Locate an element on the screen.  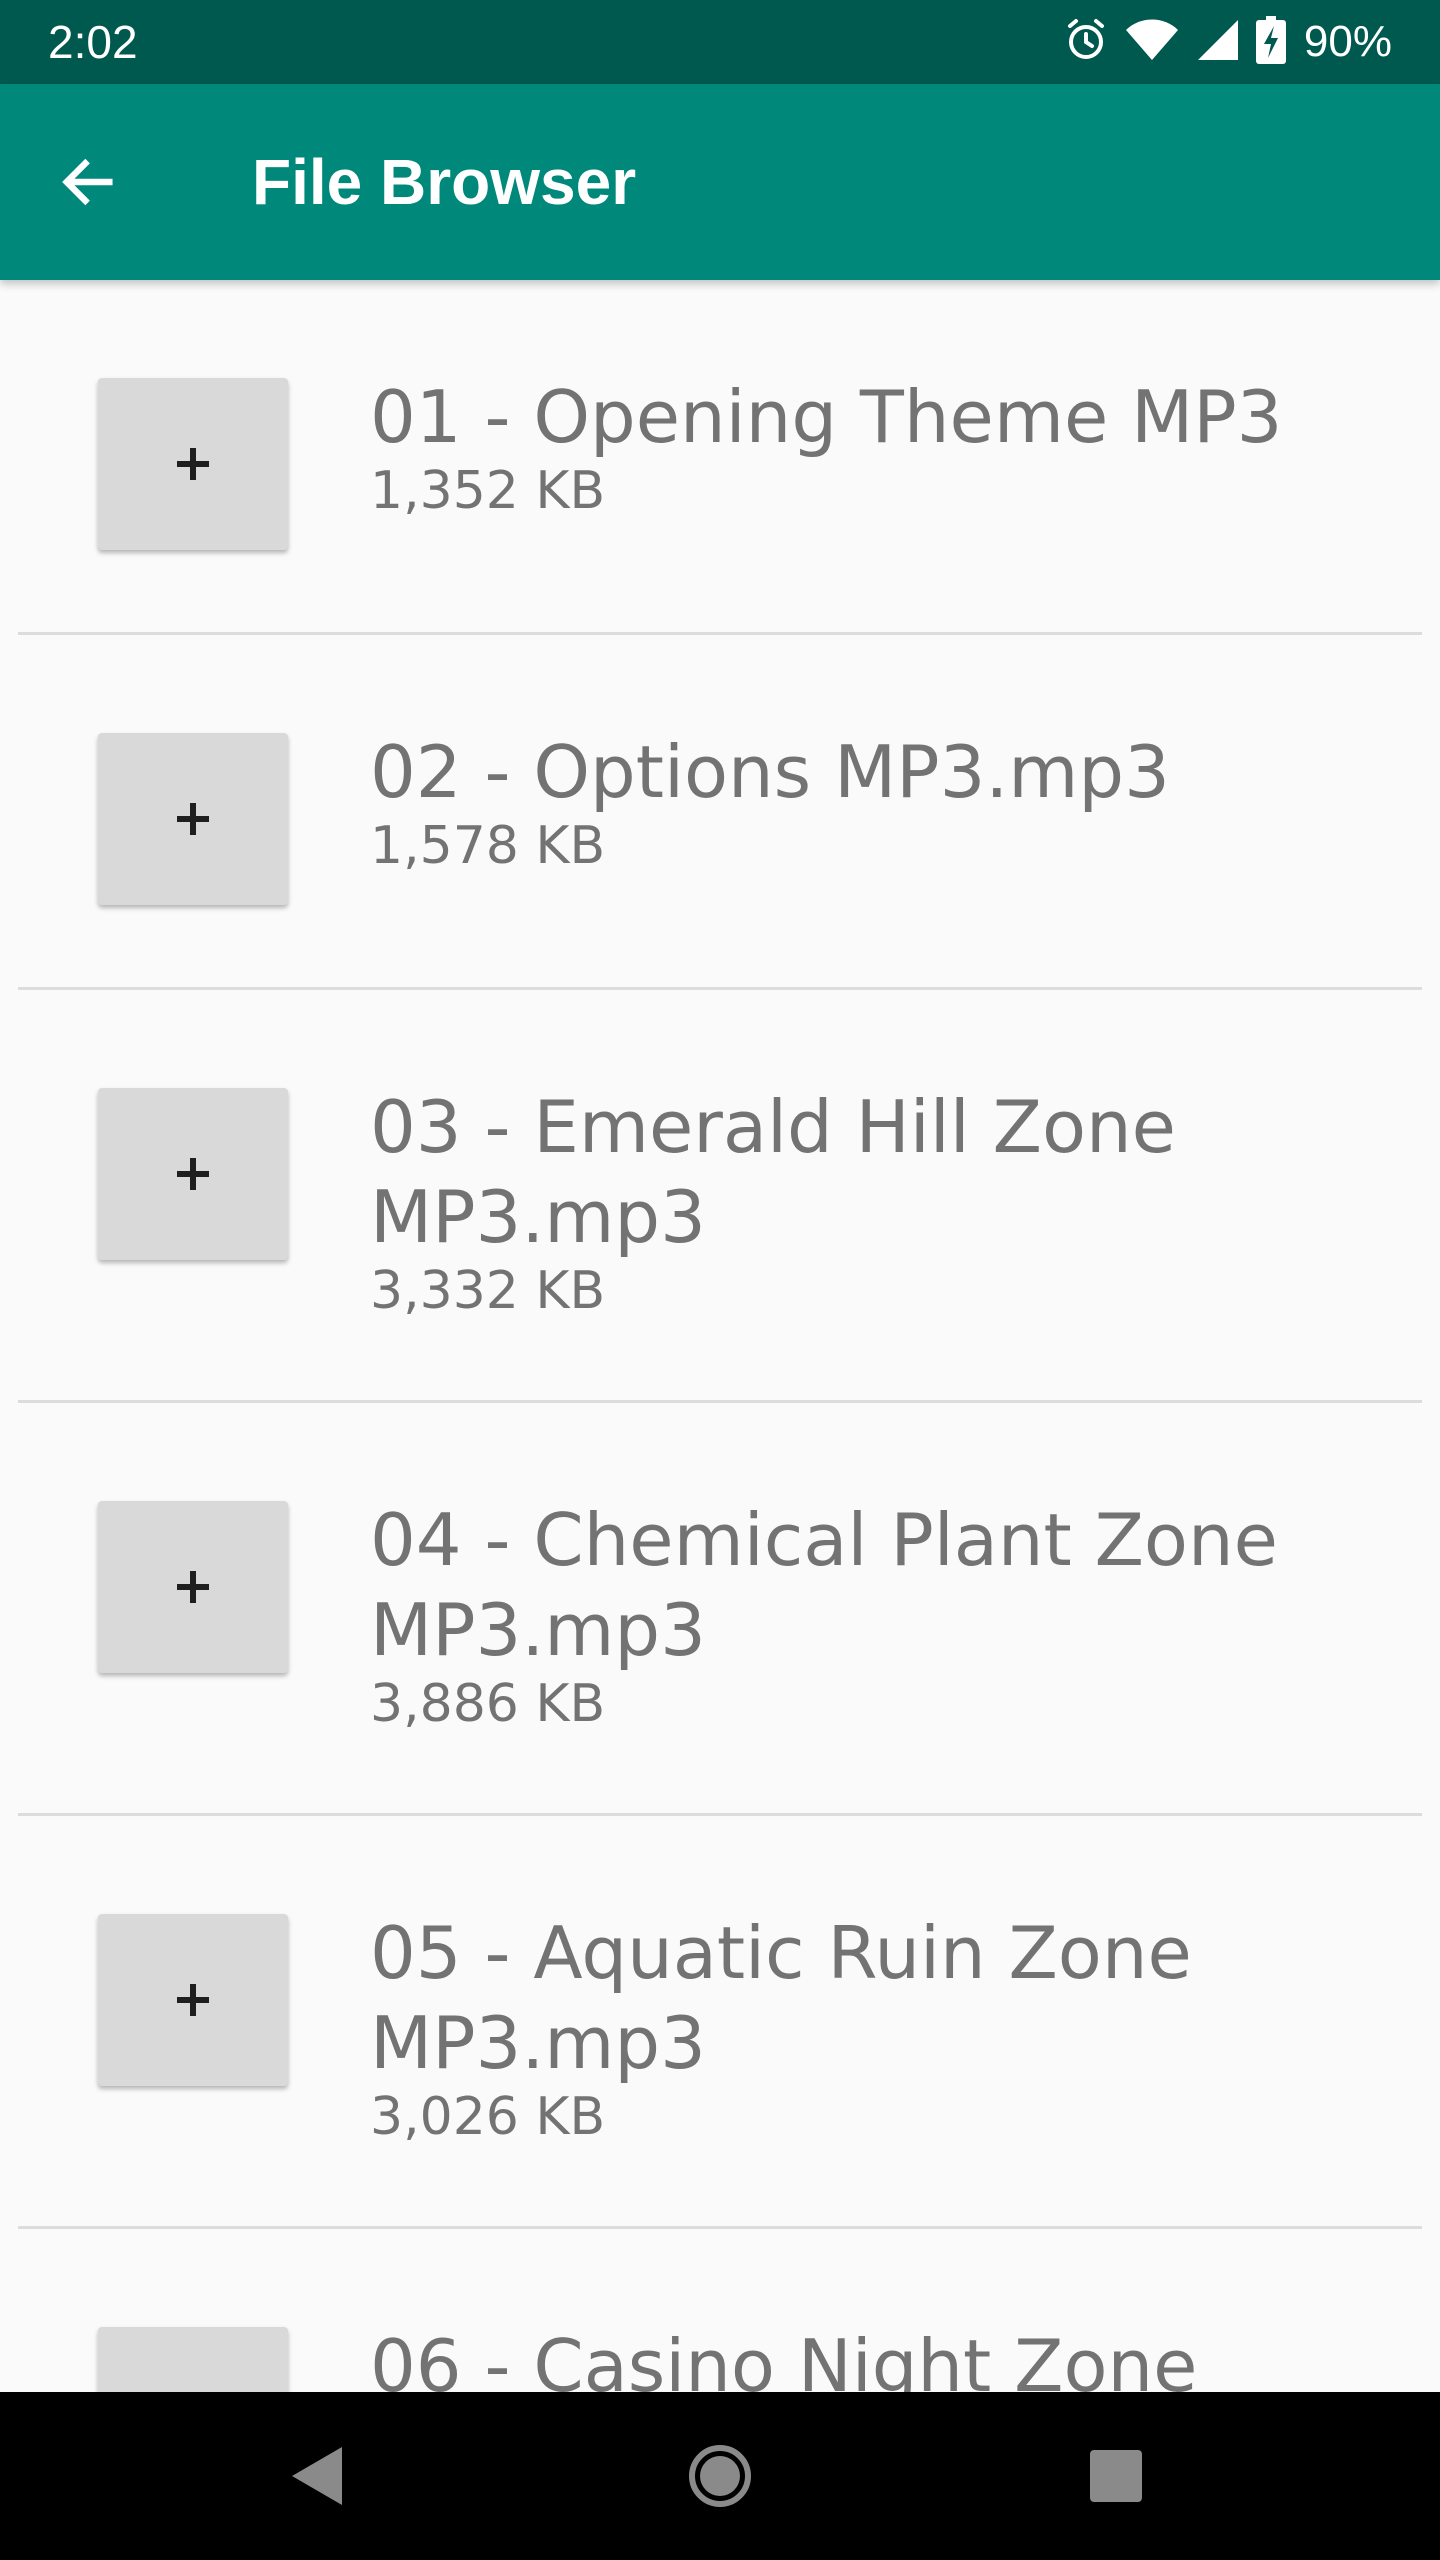
app-bar: File Browser is located at coordinates (720, 182).